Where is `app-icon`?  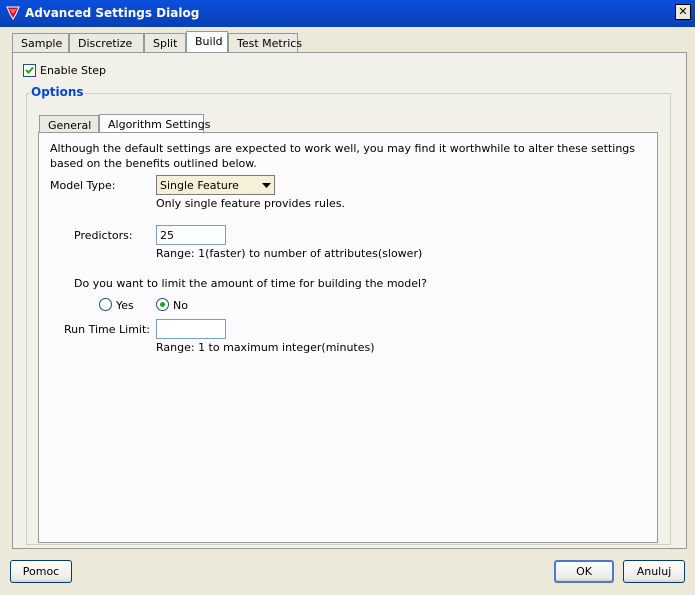 app-icon is located at coordinates (13, 13).